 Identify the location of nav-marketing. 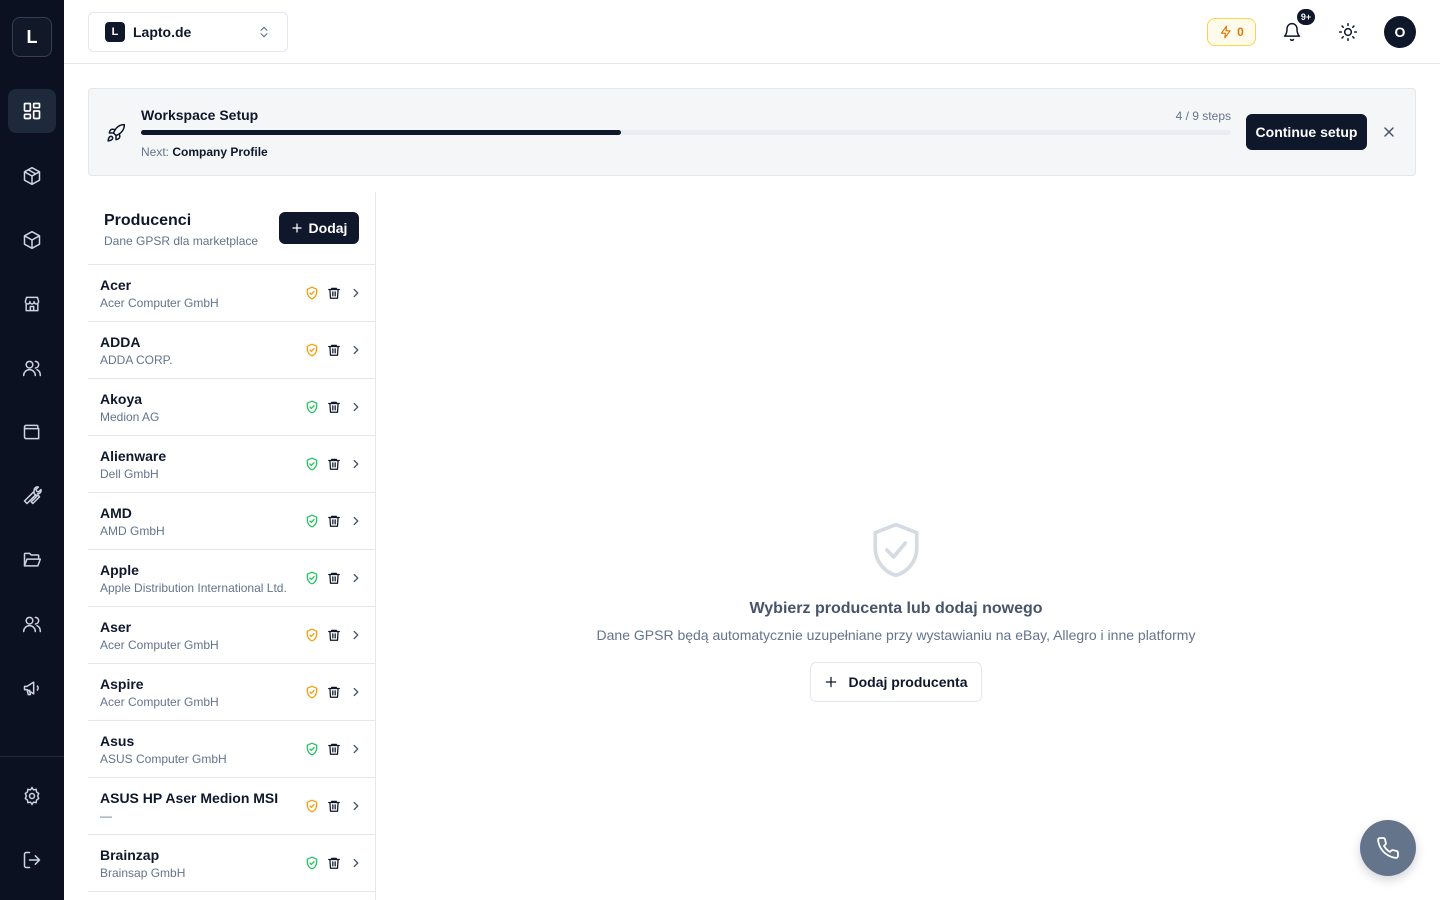
(32, 688).